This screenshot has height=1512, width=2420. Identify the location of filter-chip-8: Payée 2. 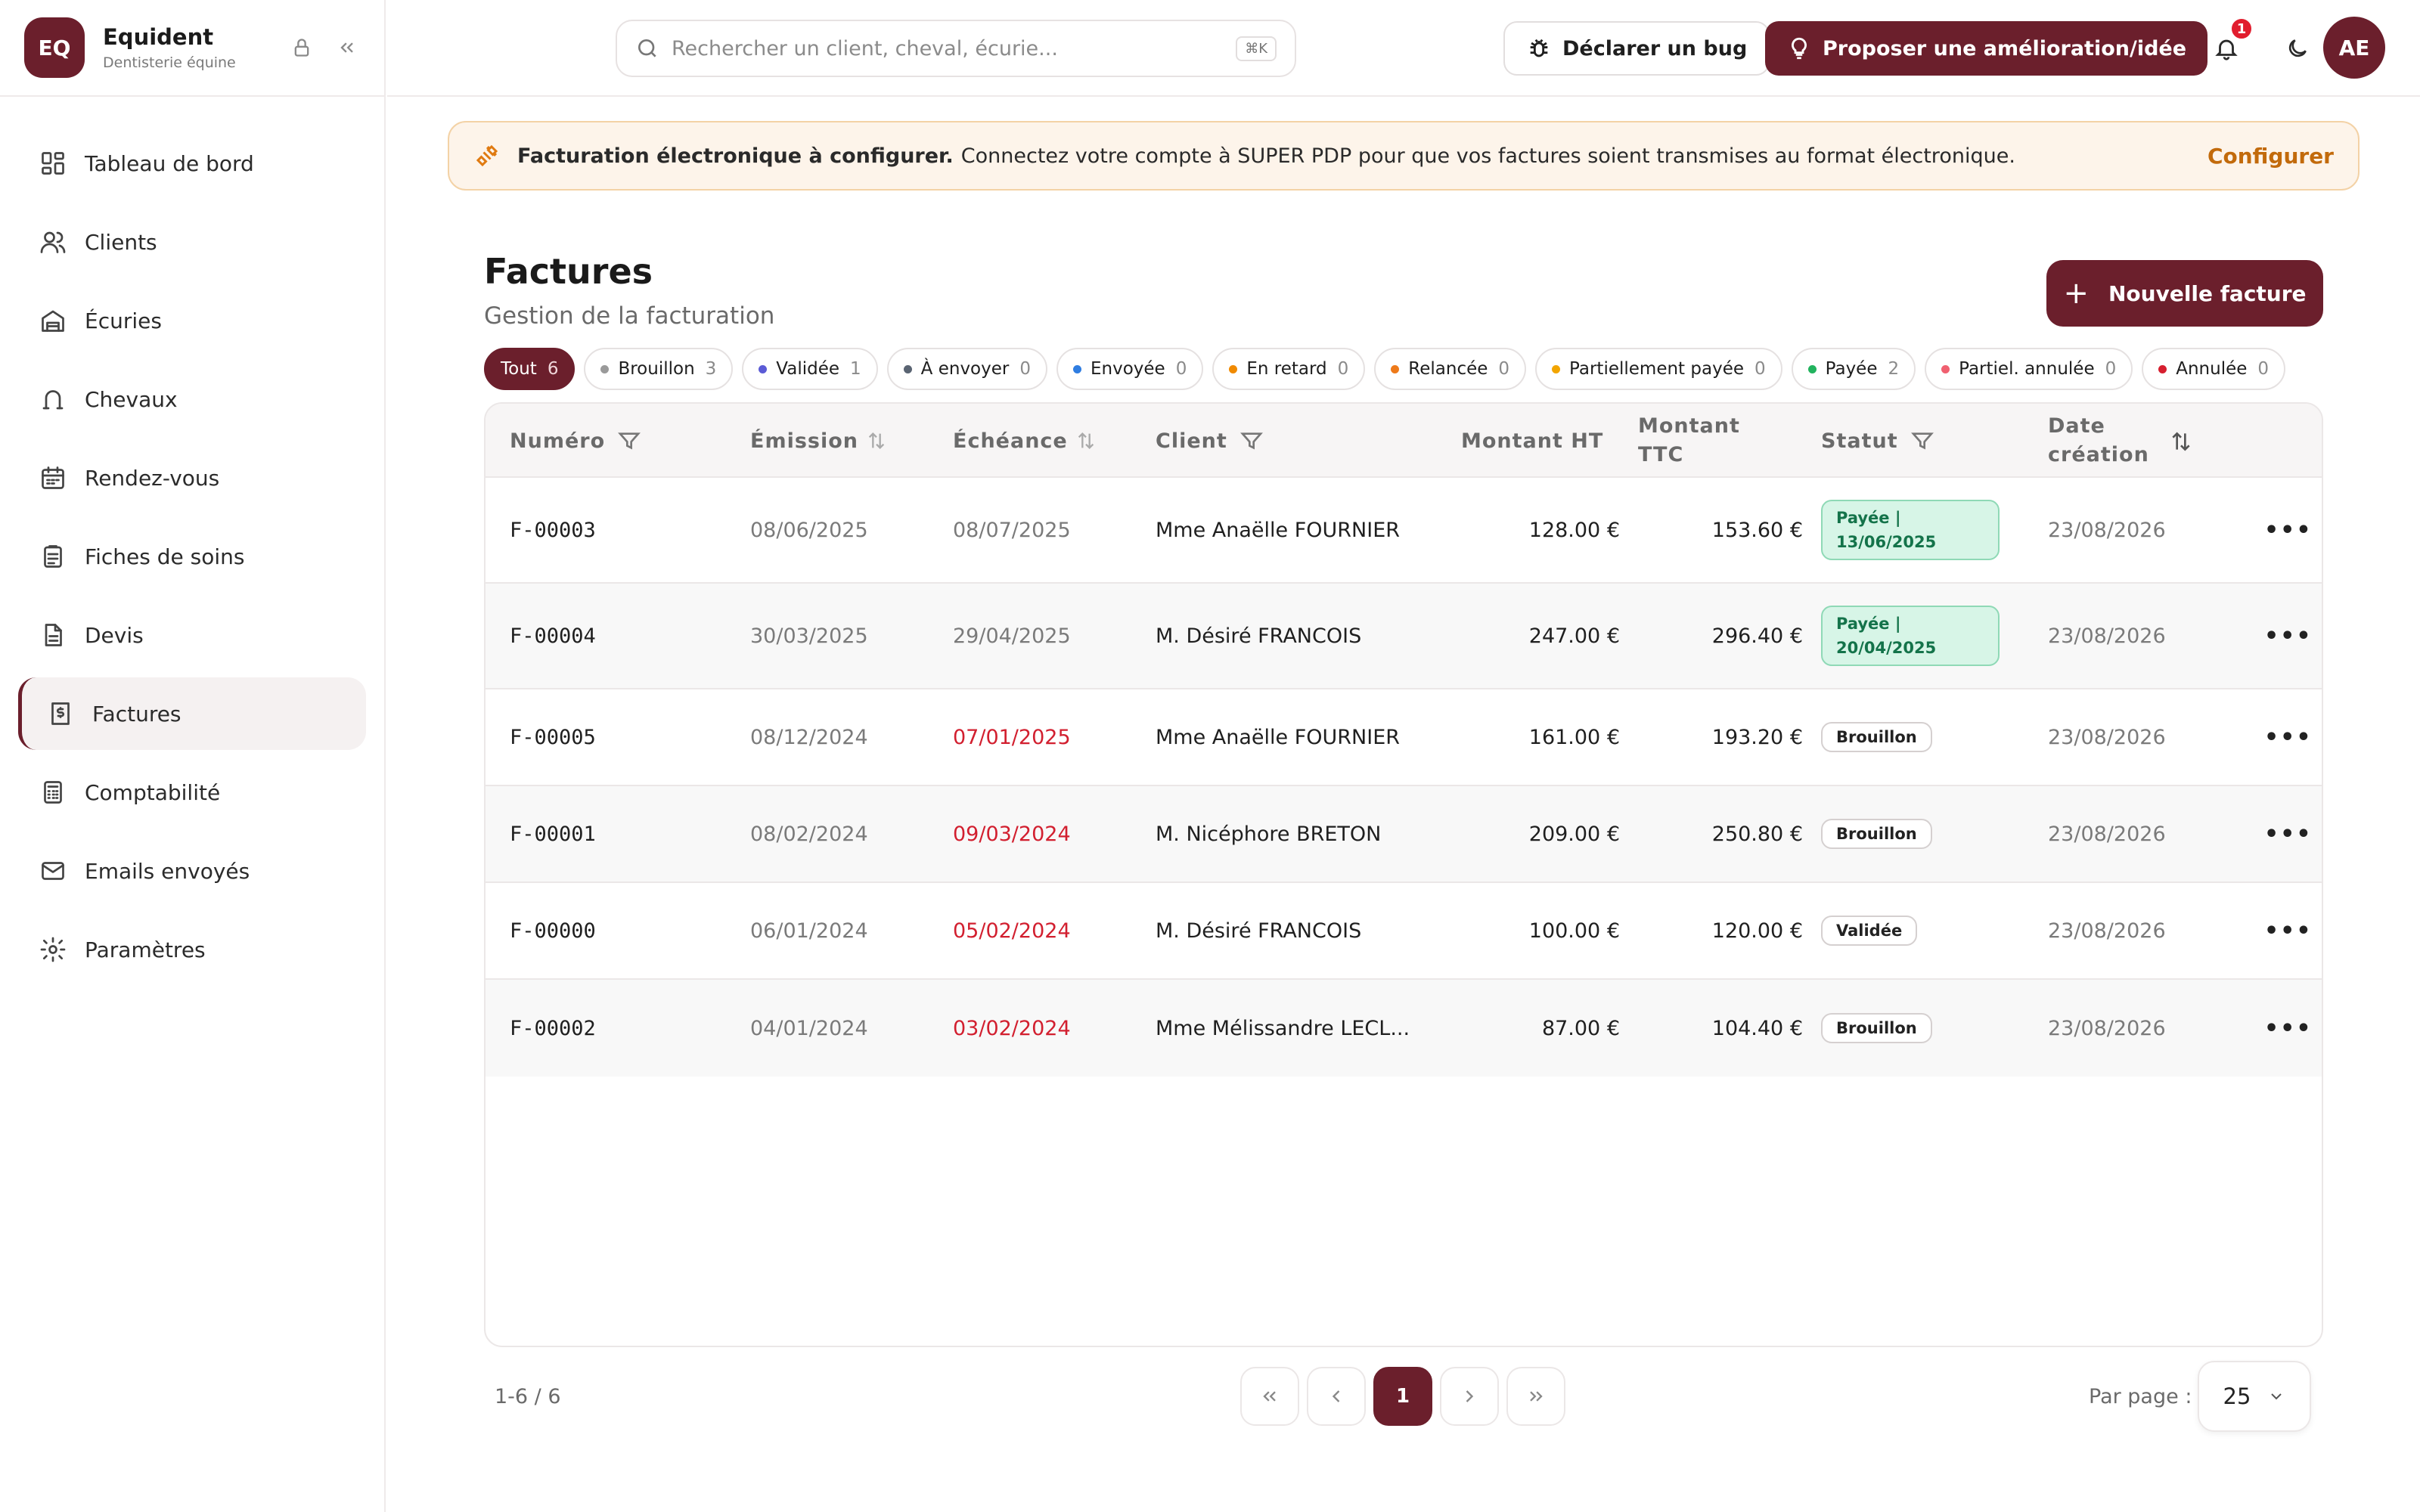
(1853, 369).